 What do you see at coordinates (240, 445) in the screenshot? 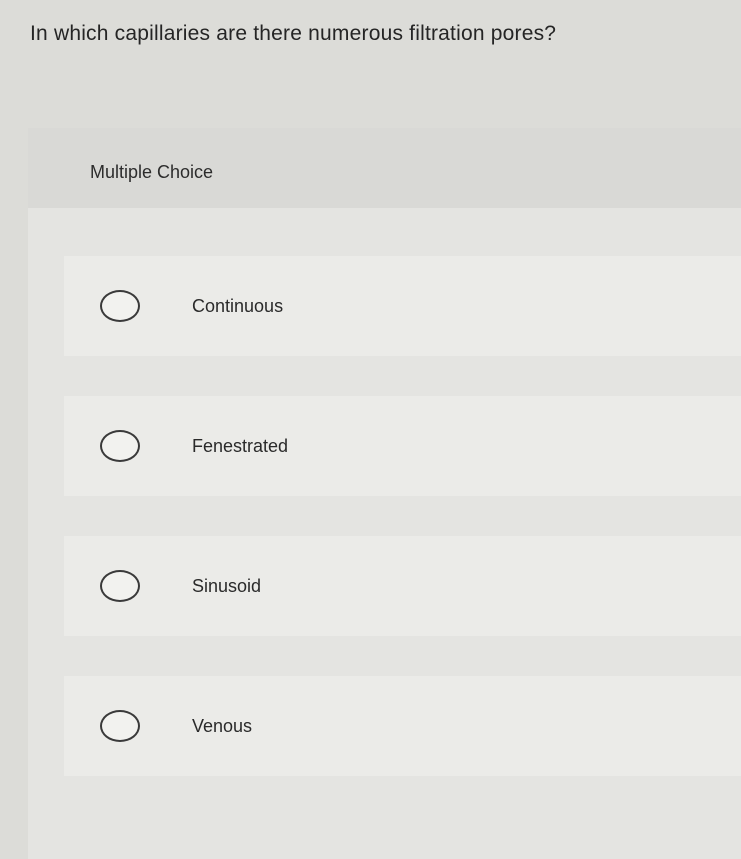
I see `answer-option-label: Fenestrated` at bounding box center [240, 445].